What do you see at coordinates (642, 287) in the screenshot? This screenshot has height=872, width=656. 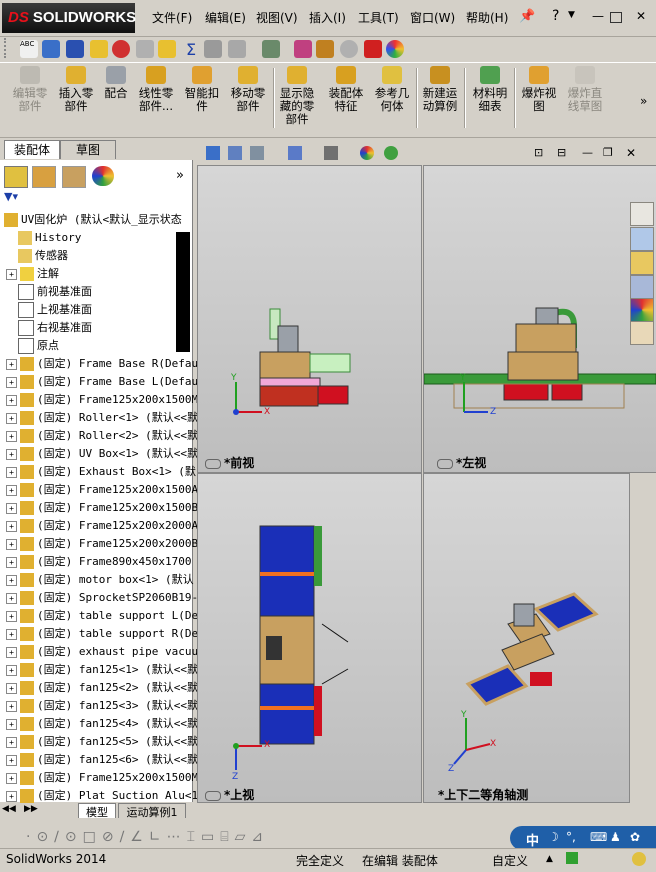 I see `view-palette-icon` at bounding box center [642, 287].